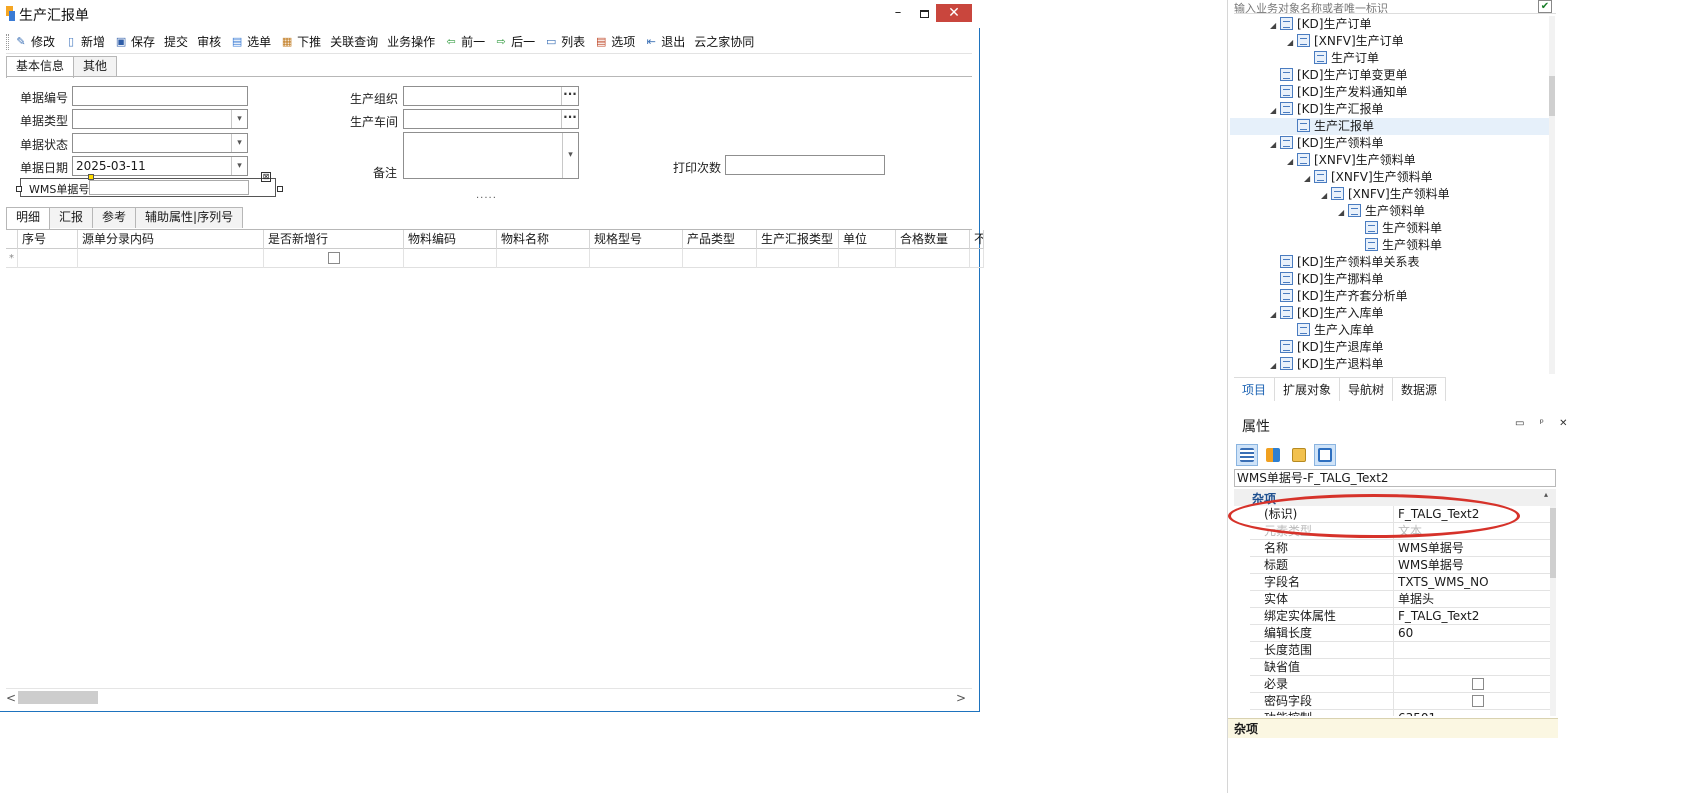  I want to click on tree-node: ◢ [XNFV]生产领料单, so click(1351, 160).